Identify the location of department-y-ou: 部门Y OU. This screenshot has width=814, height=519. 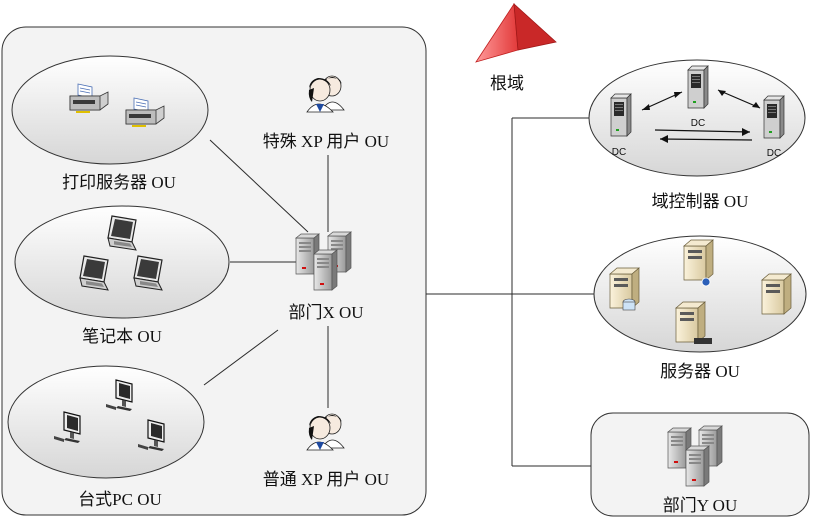
(700, 464).